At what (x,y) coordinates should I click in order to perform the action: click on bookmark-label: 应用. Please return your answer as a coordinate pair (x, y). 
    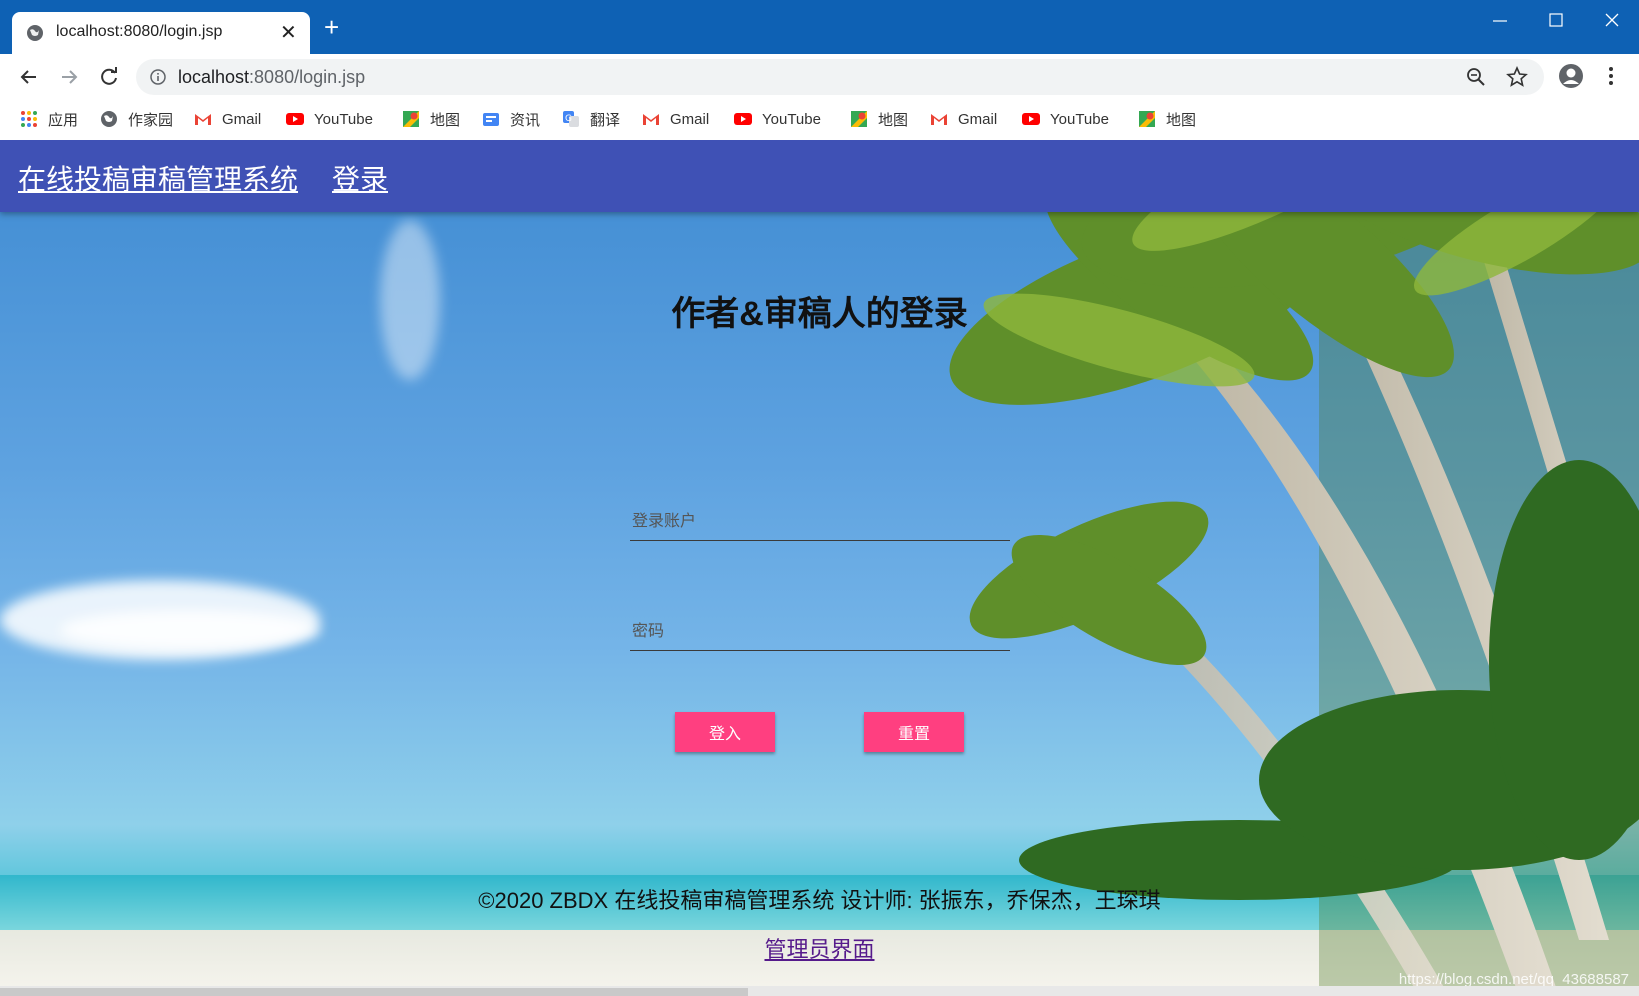
    Looking at the image, I should click on (63, 120).